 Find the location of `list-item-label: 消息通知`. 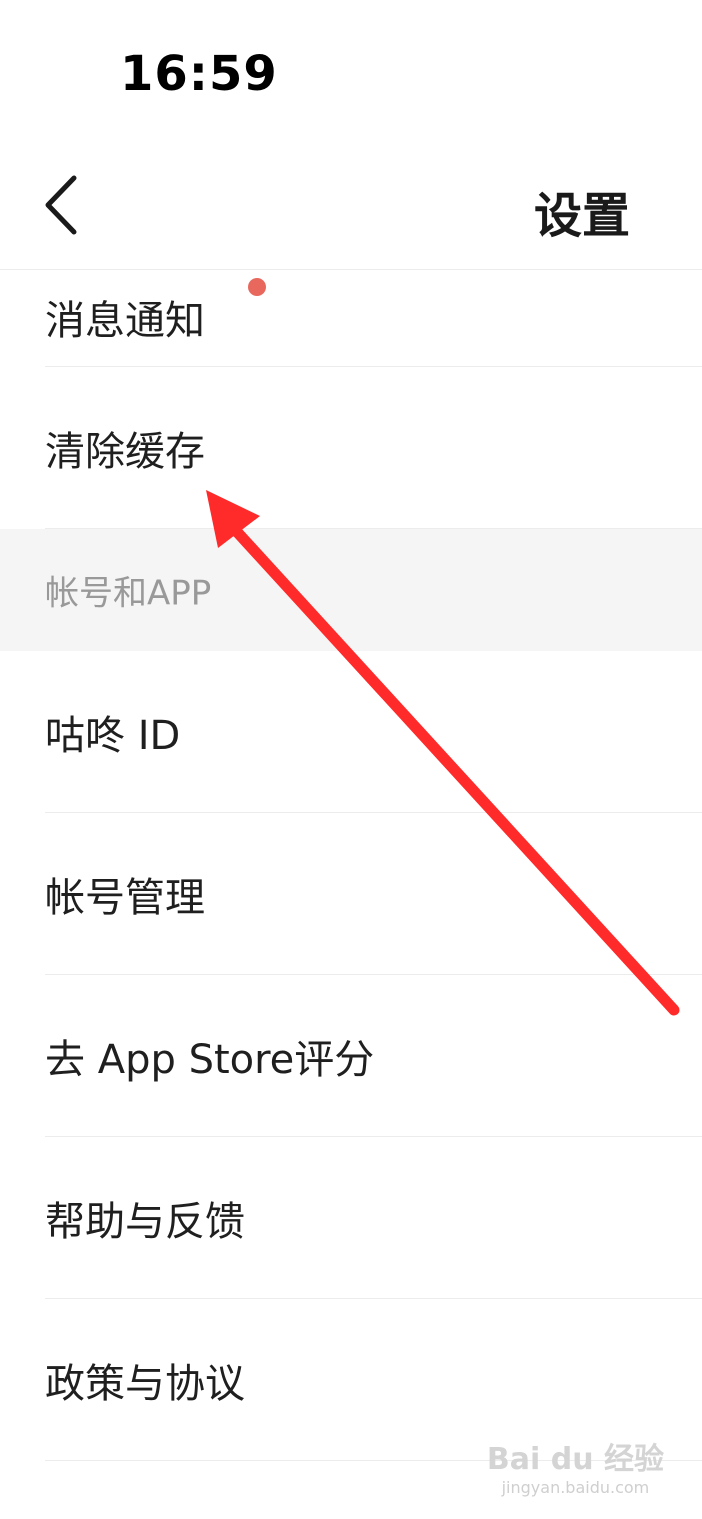

list-item-label: 消息通知 is located at coordinates (125, 321).